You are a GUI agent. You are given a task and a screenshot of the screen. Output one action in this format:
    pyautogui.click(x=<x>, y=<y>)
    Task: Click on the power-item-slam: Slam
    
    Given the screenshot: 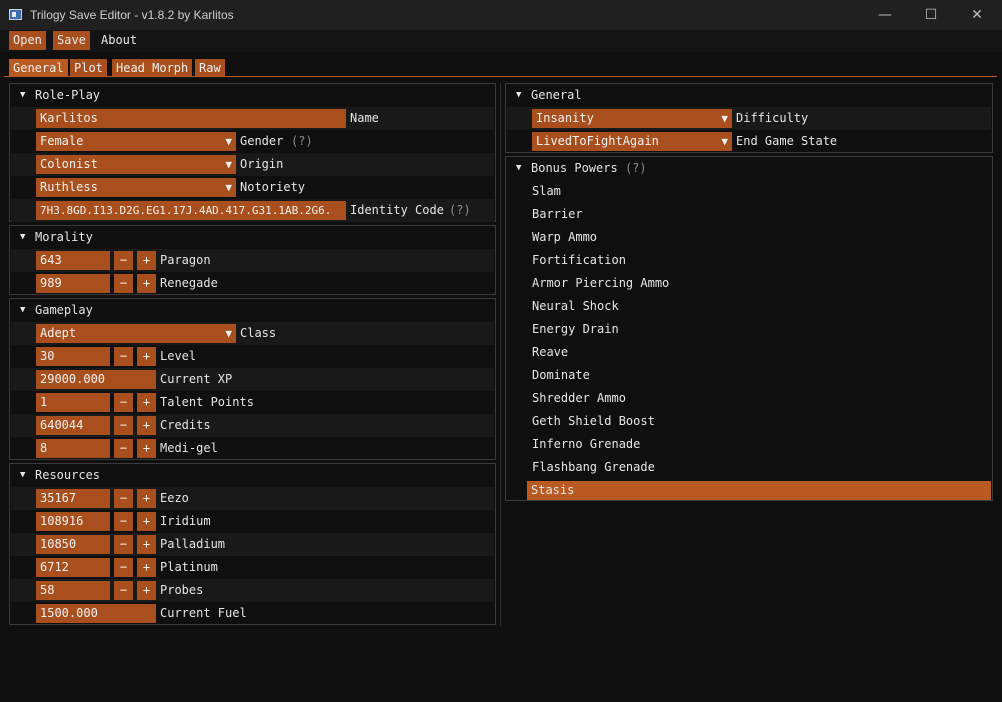 What is the action you would take?
    pyautogui.click(x=749, y=191)
    